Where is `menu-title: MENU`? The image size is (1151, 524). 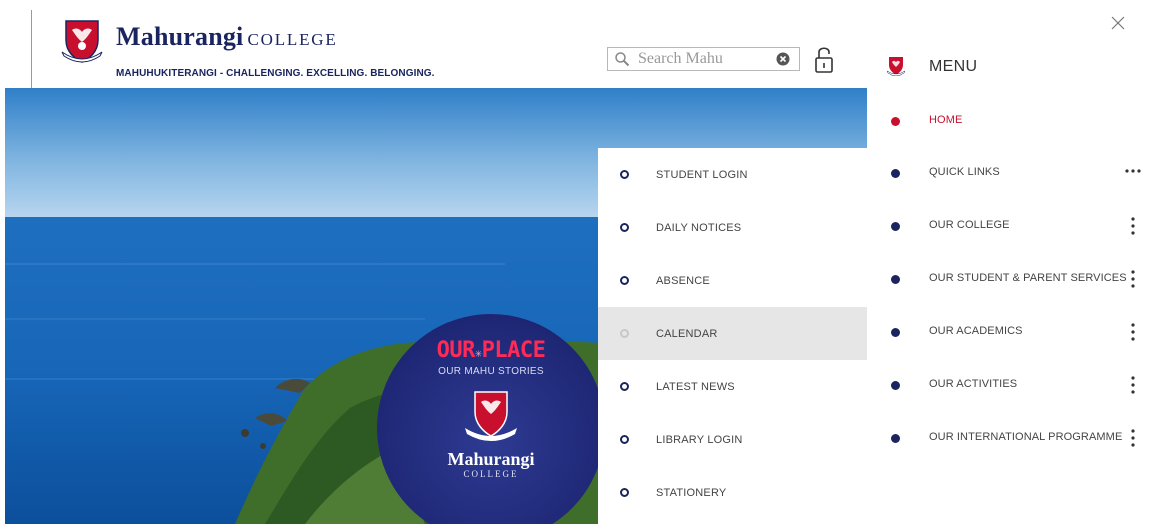 menu-title: MENU is located at coordinates (953, 66).